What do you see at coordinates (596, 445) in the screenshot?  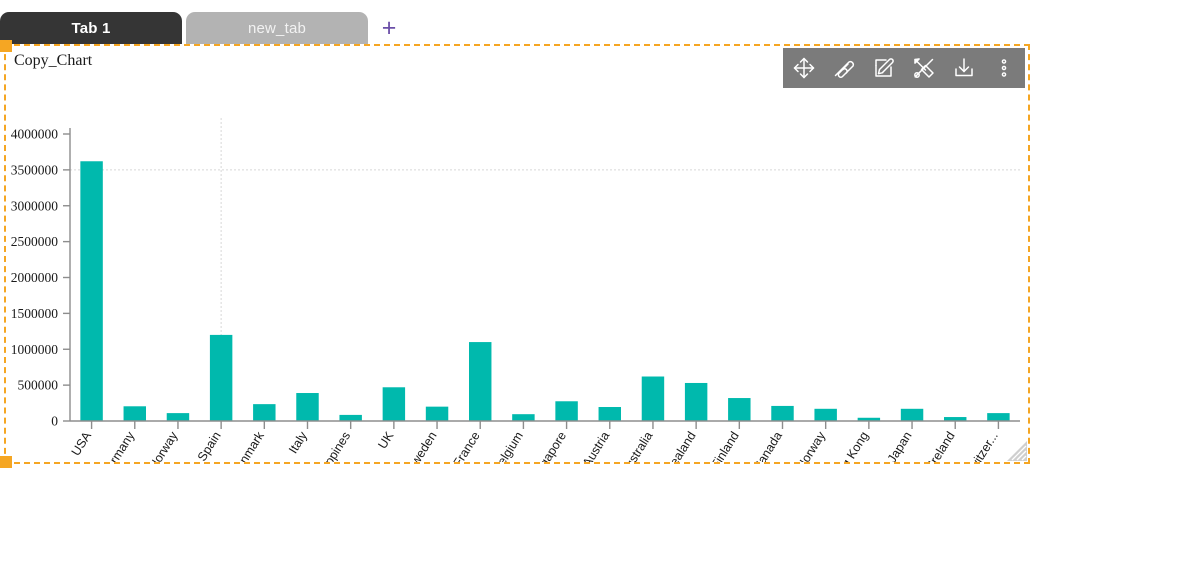 I see `x-tick-label: Austria` at bounding box center [596, 445].